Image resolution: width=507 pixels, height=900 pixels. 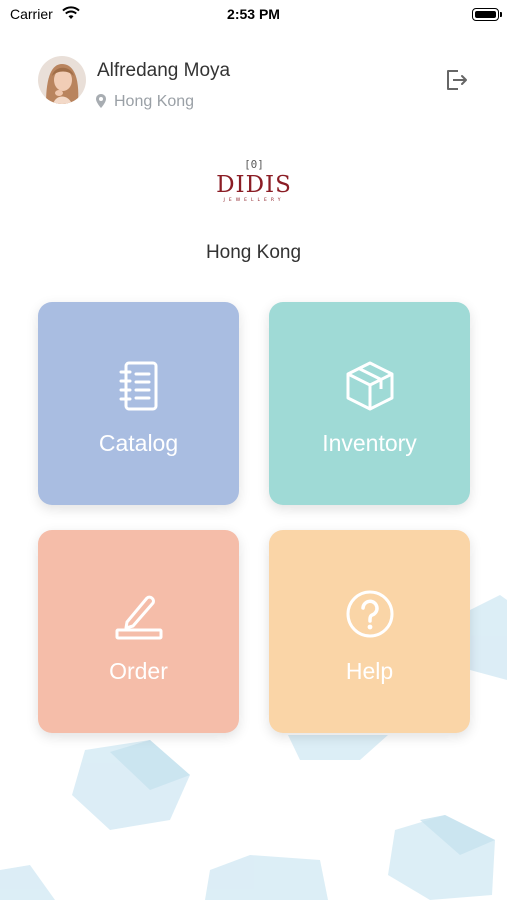 I want to click on order-label: Order, so click(x=138, y=671).